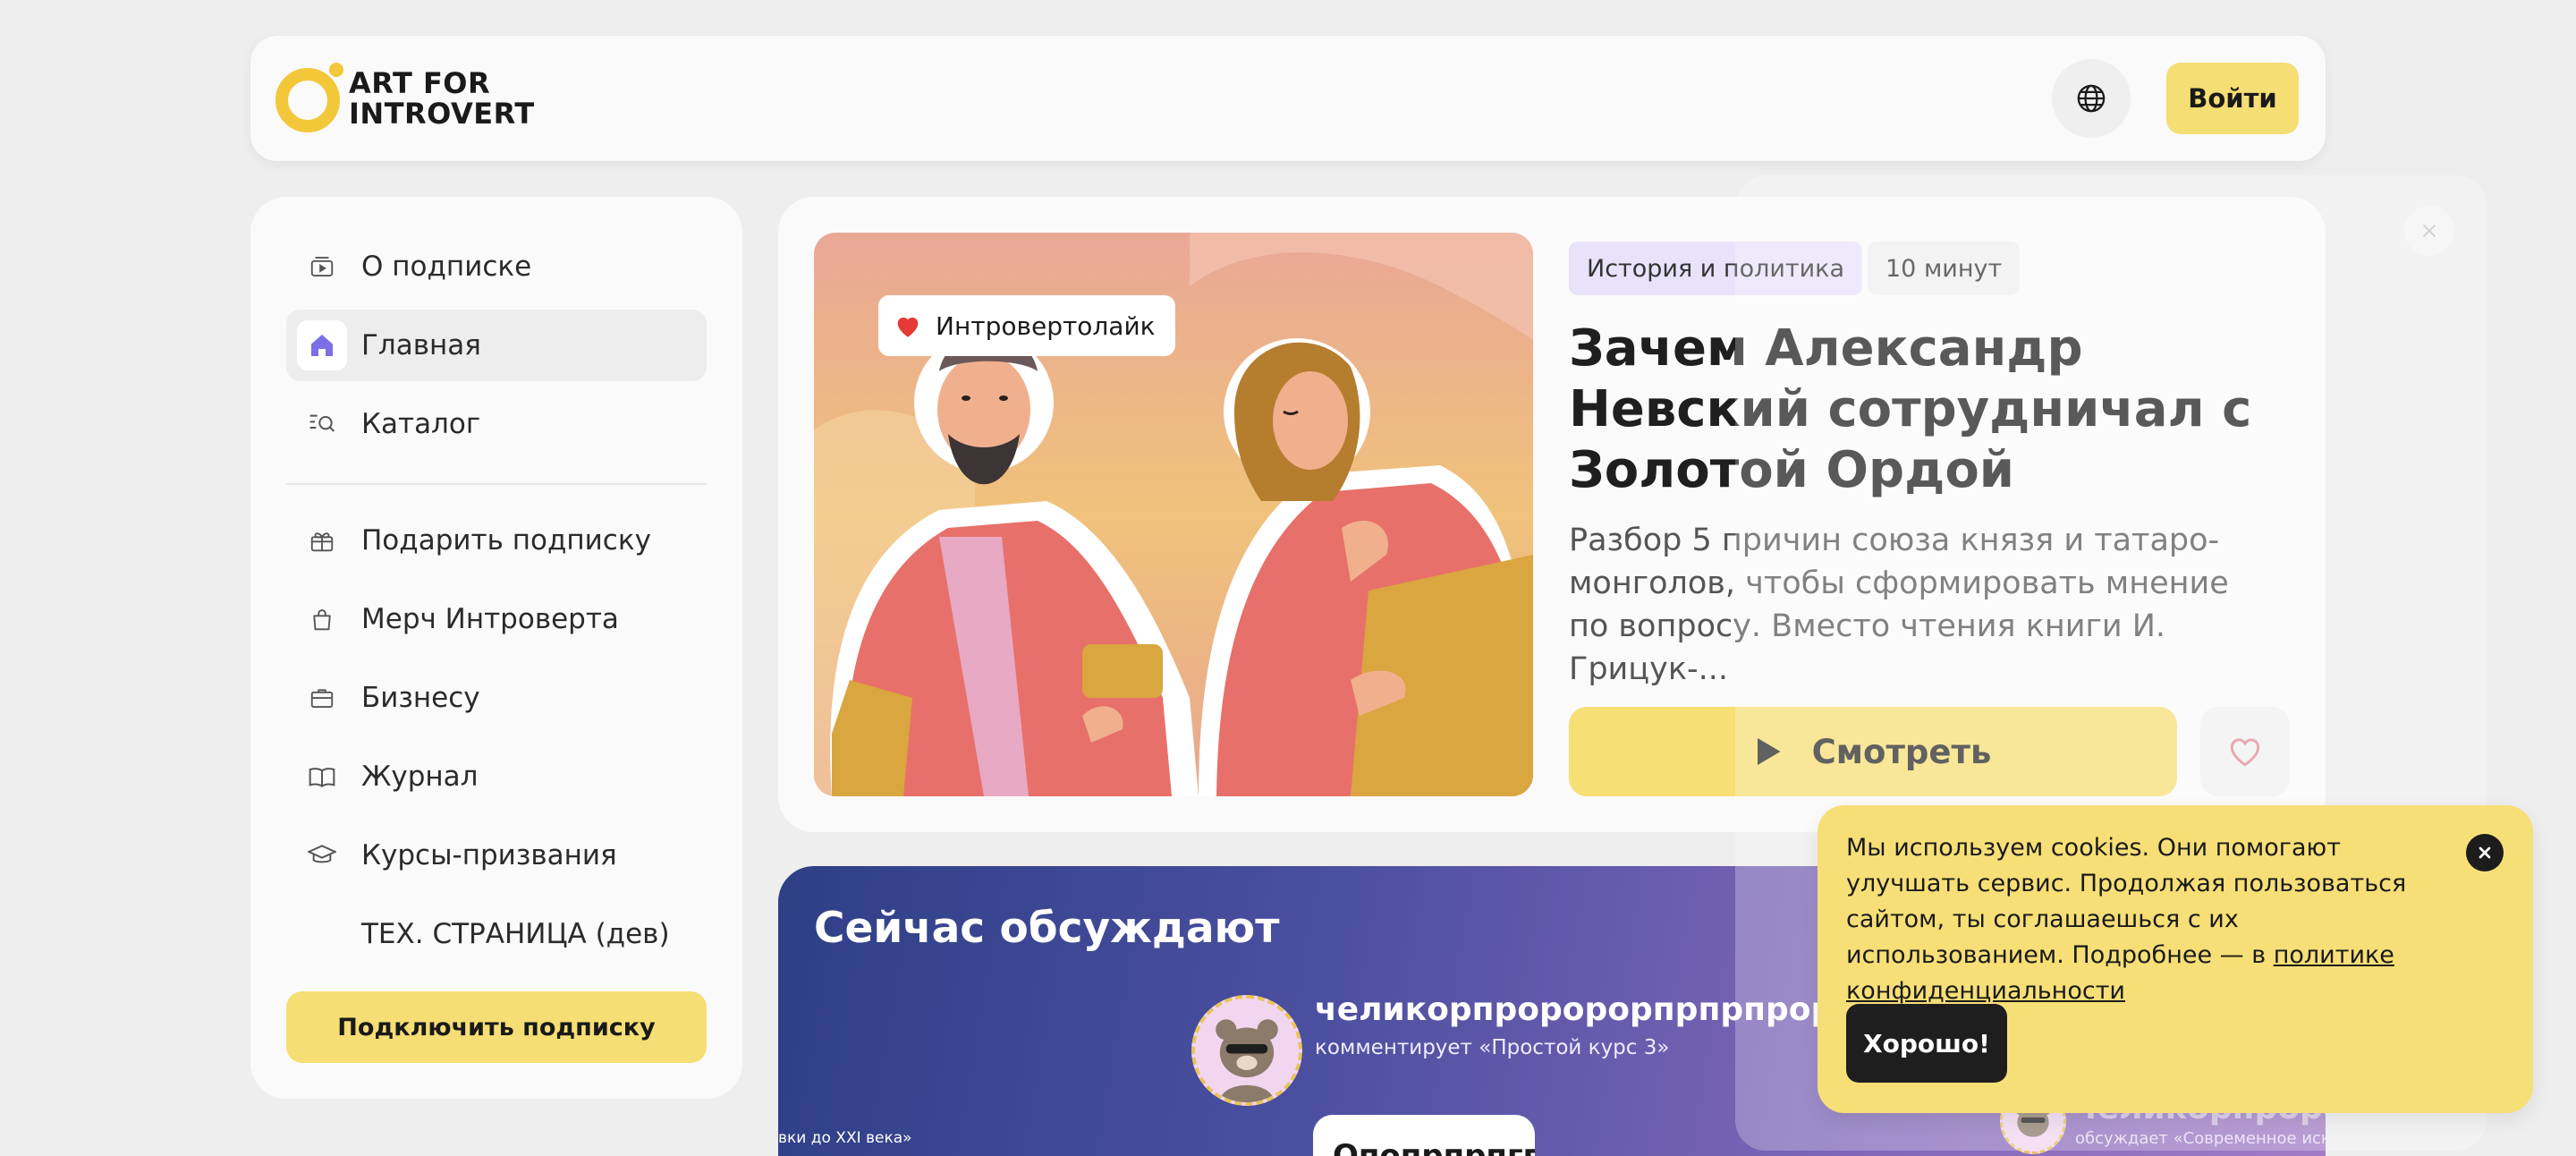 This screenshot has width=2576, height=1156. What do you see at coordinates (2232, 98) in the screenshot?
I see `login-button: Войти` at bounding box center [2232, 98].